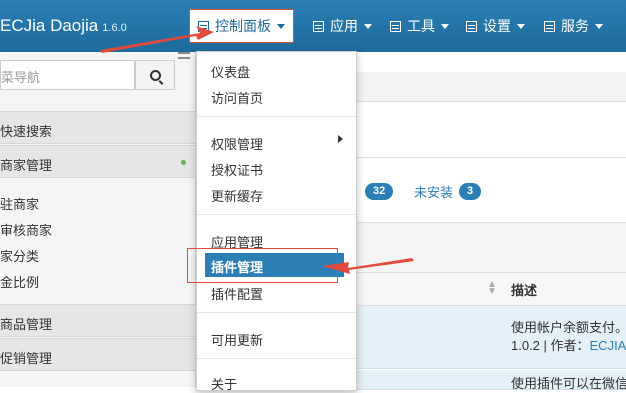 Image resolution: width=626 pixels, height=393 pixels. I want to click on arrow-to-menu-item, so click(368, 266).